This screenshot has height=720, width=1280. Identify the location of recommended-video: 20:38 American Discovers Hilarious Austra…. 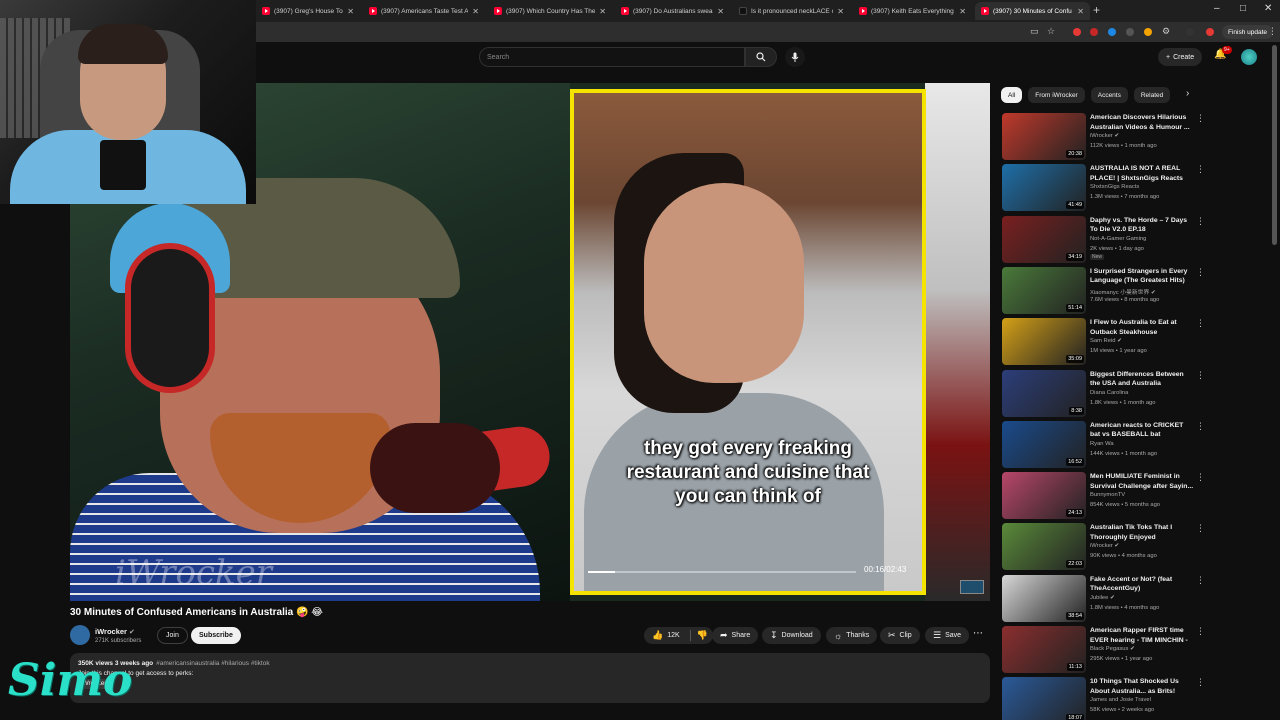
(1137, 137).